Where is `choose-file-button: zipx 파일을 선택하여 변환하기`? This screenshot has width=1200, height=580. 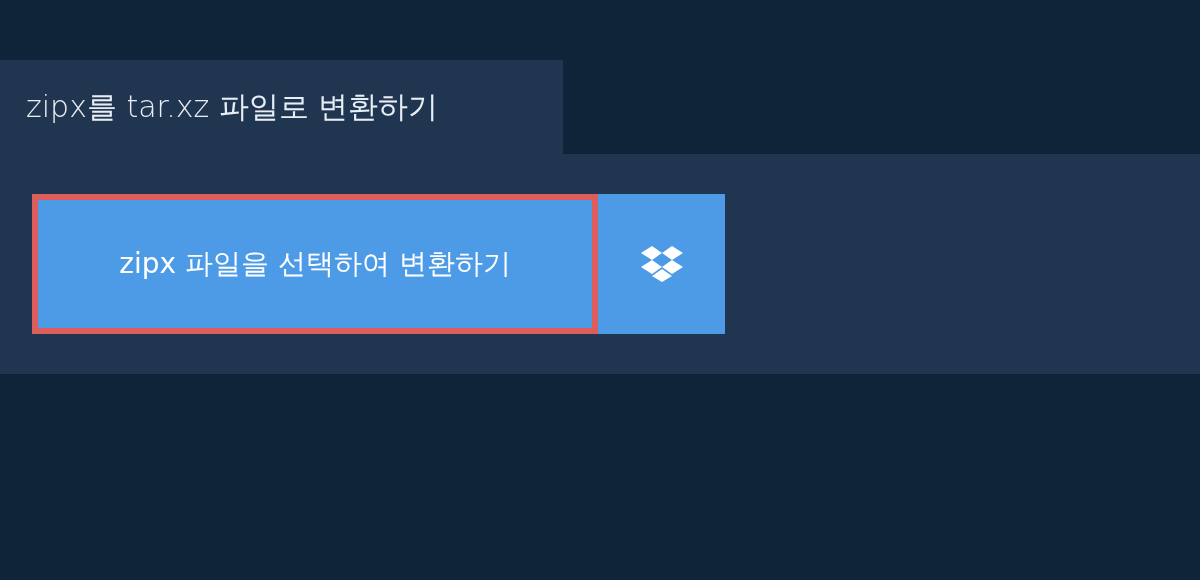
choose-file-button: zipx 파일을 선택하여 변환하기 is located at coordinates (315, 264).